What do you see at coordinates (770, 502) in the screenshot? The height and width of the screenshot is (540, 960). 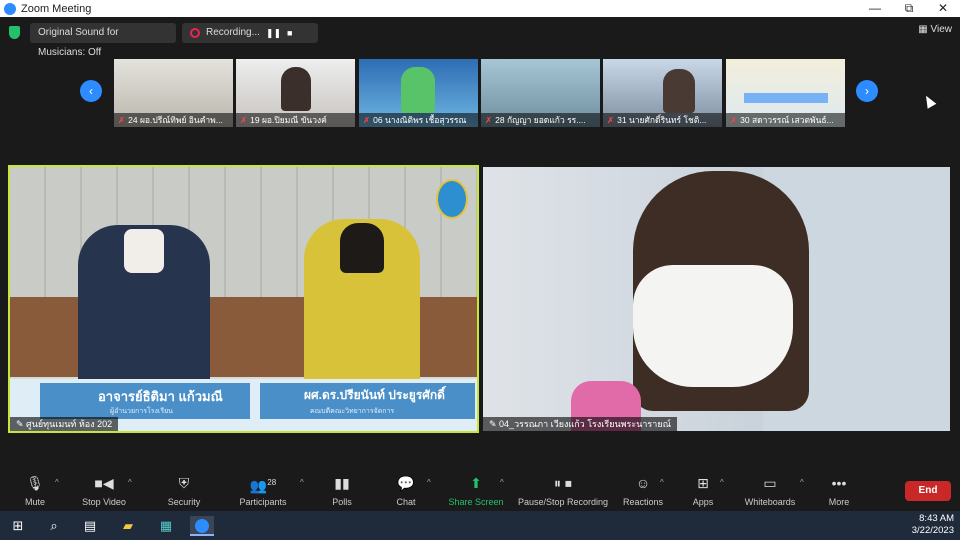 I see `whiteboards-label: Whiteboards` at bounding box center [770, 502].